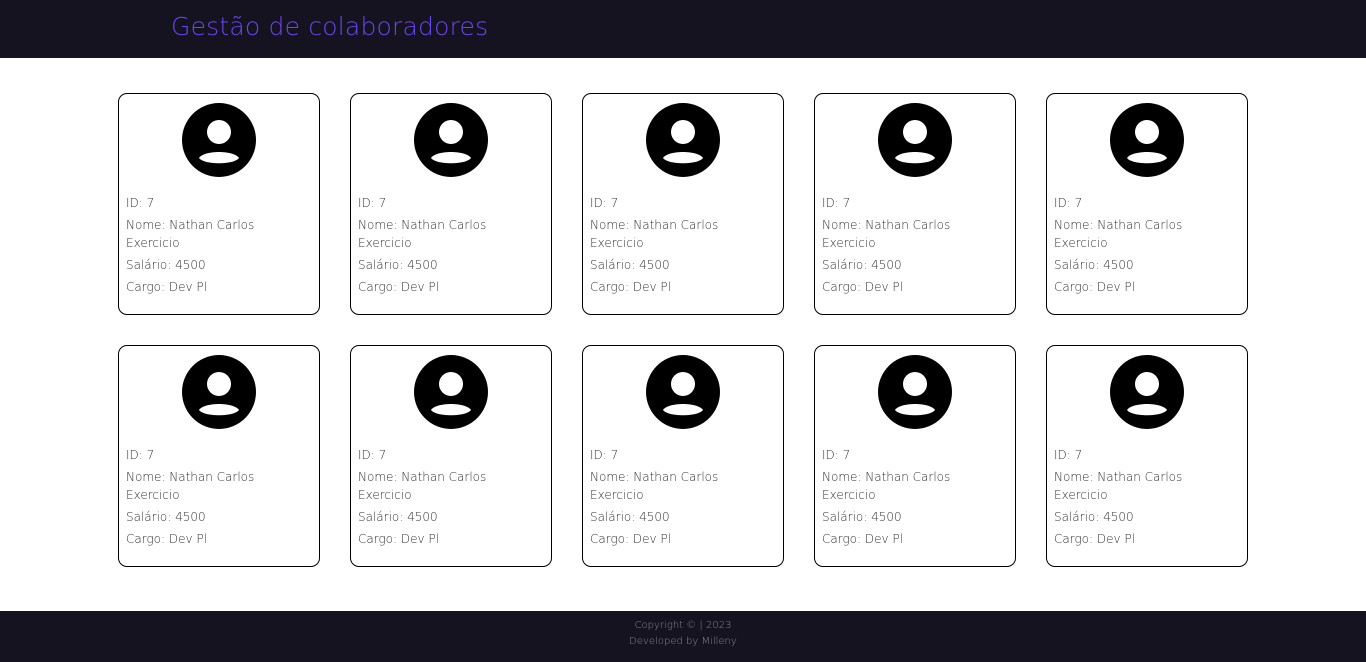 This screenshot has width=1366, height=662. I want to click on app-header: Gestão de colaboradores, so click(683, 29).